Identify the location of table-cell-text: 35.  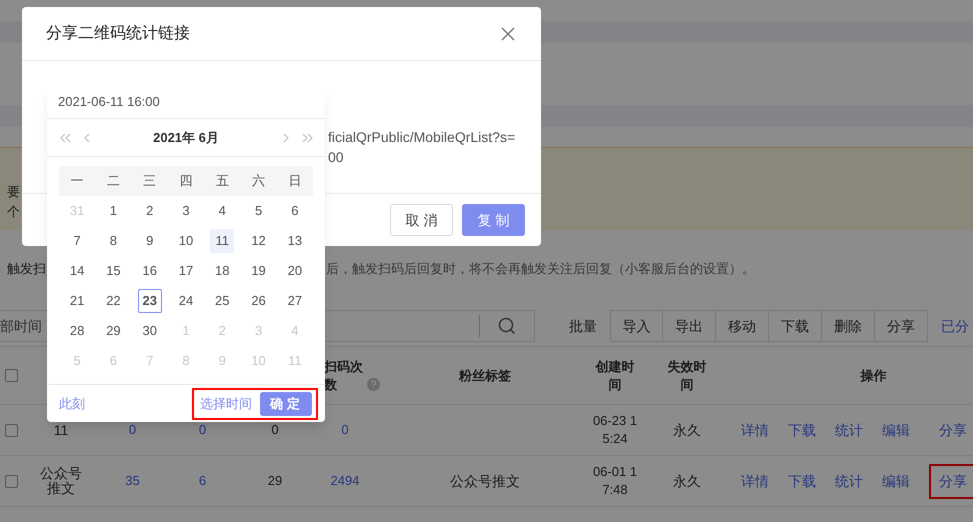
(132, 481).